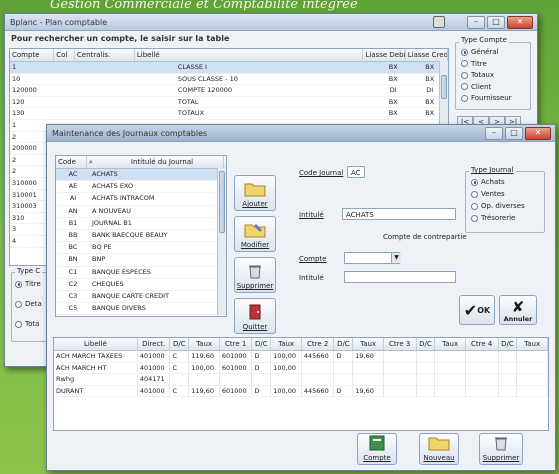 This screenshot has height=474, width=559. Describe the element at coordinates (141, 175) in the screenshot. I see `journal-list-item: AC ACHATS` at that location.